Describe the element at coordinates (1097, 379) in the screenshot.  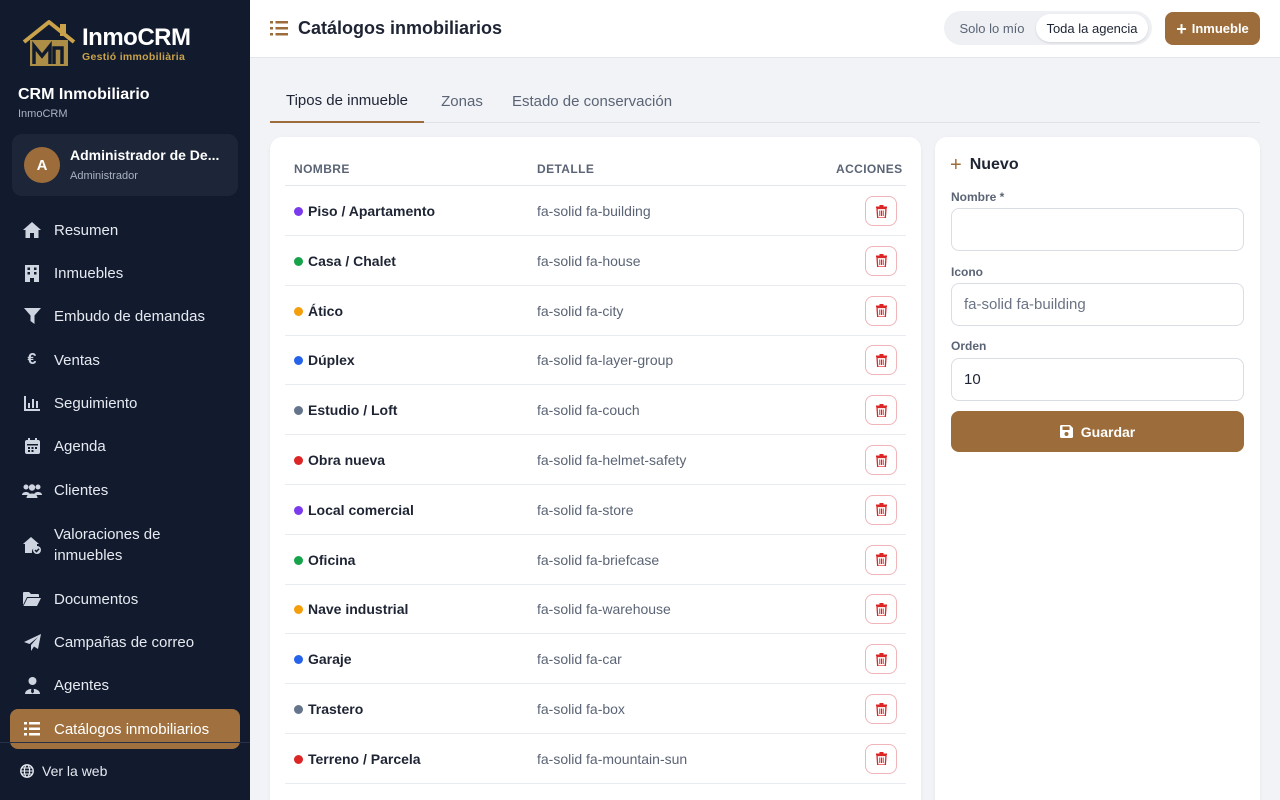
I see `order-input` at that location.